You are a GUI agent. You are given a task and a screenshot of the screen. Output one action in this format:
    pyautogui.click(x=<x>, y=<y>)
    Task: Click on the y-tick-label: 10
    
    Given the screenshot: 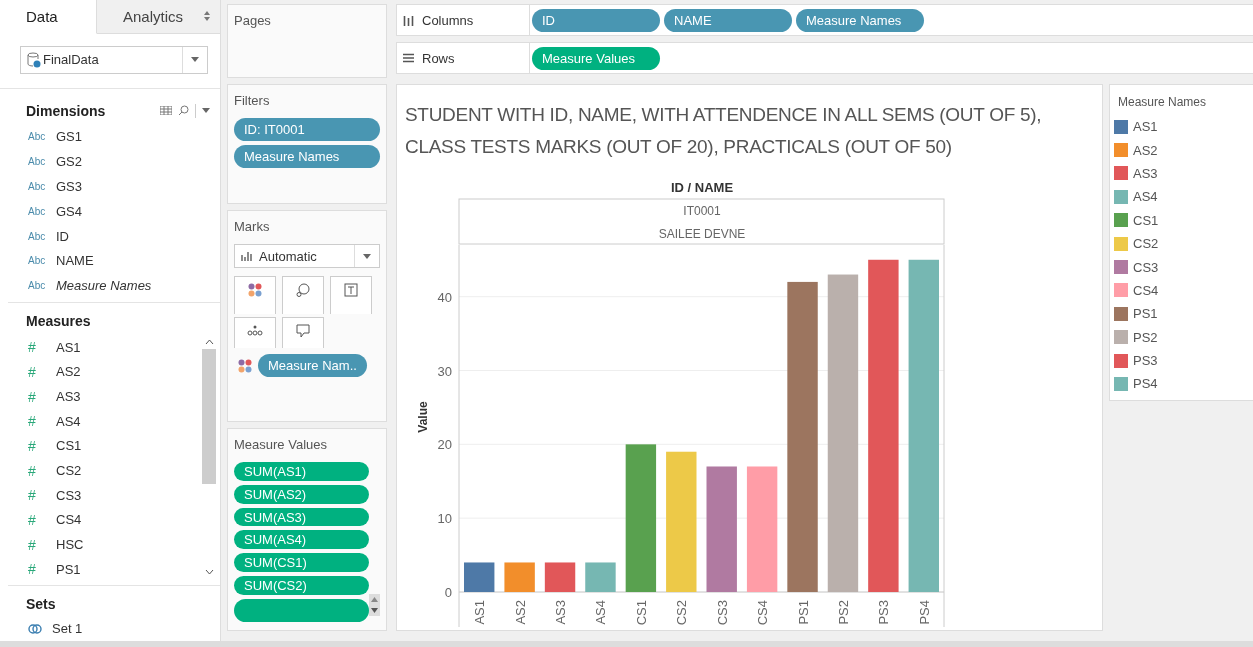 What is the action you would take?
    pyautogui.click(x=444, y=519)
    